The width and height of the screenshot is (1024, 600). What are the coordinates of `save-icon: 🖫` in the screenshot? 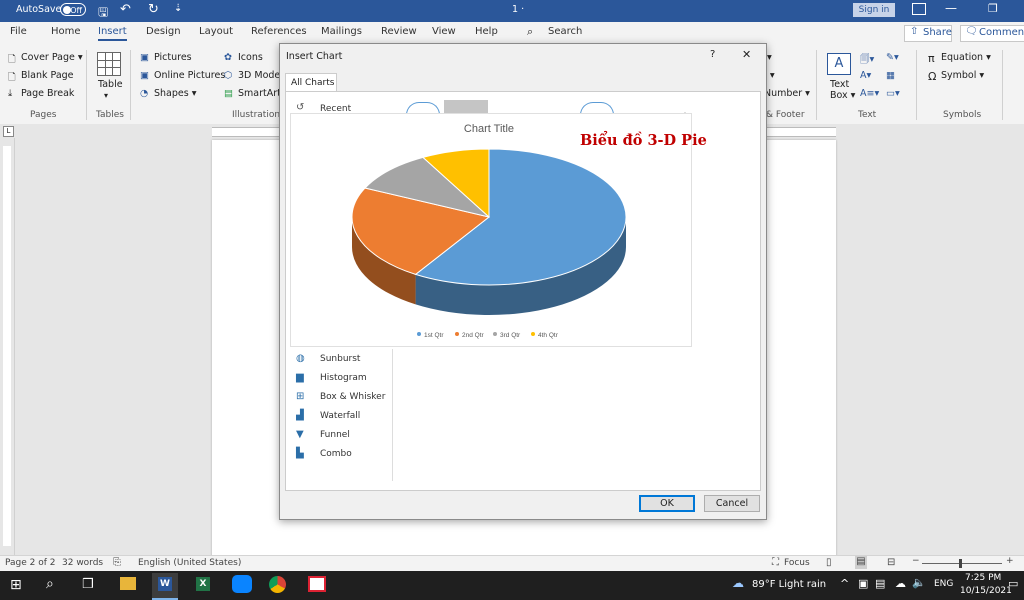 It's located at (103, 13).